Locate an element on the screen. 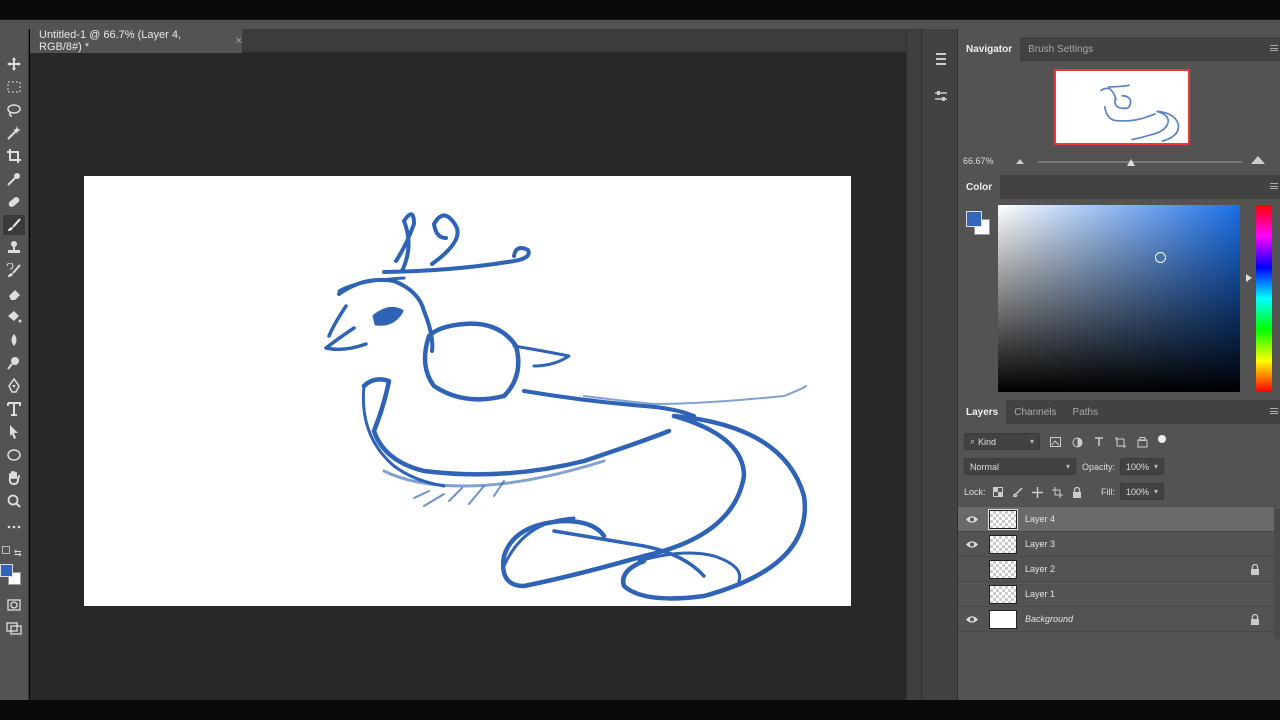 This screenshot has height=720, width=1280. ellipse-icon is located at coordinates (14, 455).